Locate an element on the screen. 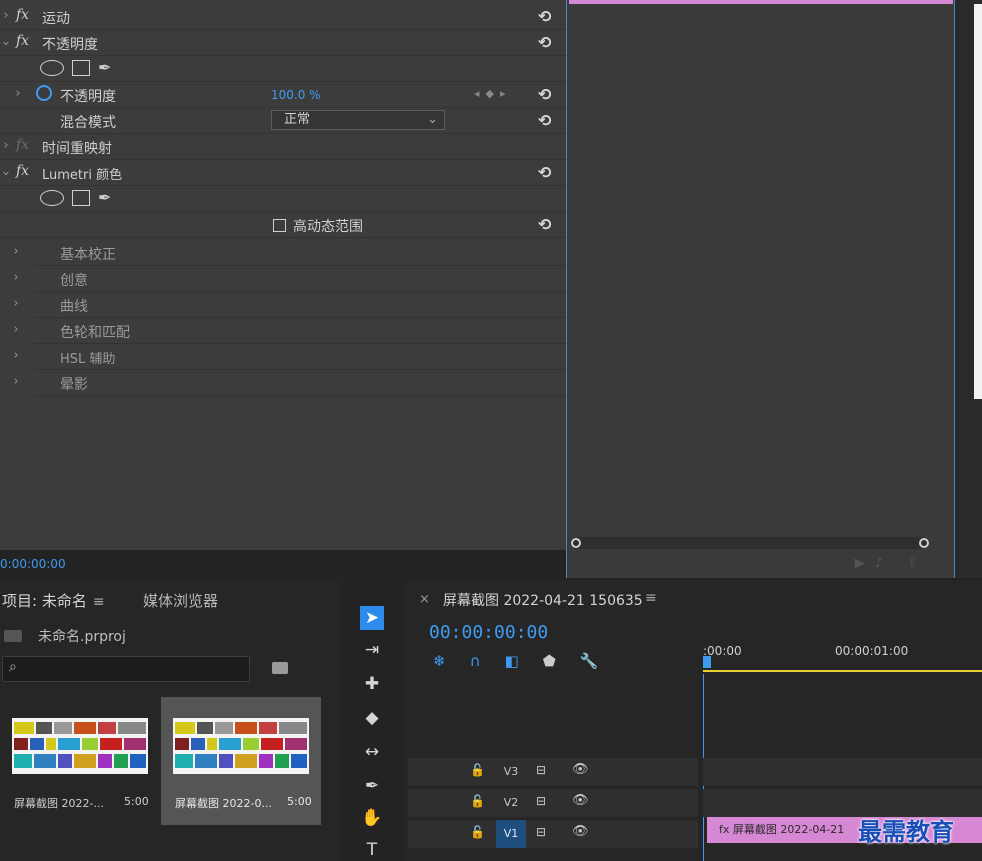  opacity-value: 100.0 % is located at coordinates (296, 95).